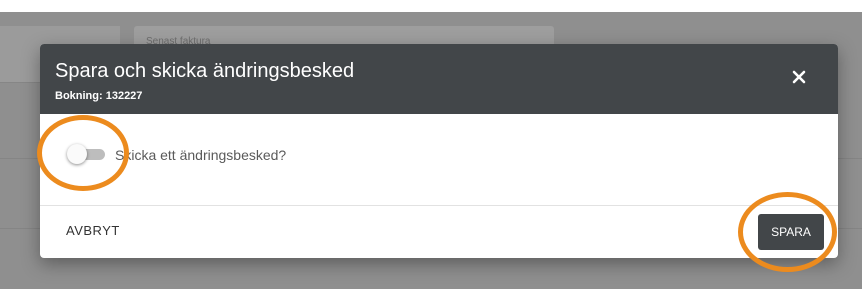  Describe the element at coordinates (791, 232) in the screenshot. I see `save-button: SPARA` at that location.